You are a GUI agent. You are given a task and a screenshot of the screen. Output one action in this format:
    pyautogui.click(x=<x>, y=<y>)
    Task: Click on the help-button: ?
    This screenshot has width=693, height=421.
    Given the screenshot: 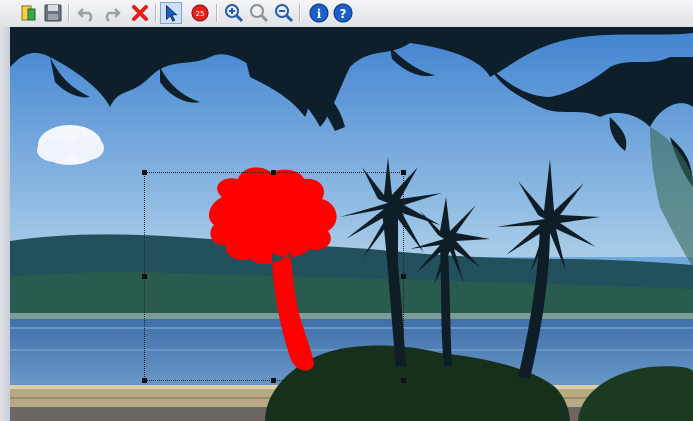 What is the action you would take?
    pyautogui.click(x=343, y=13)
    